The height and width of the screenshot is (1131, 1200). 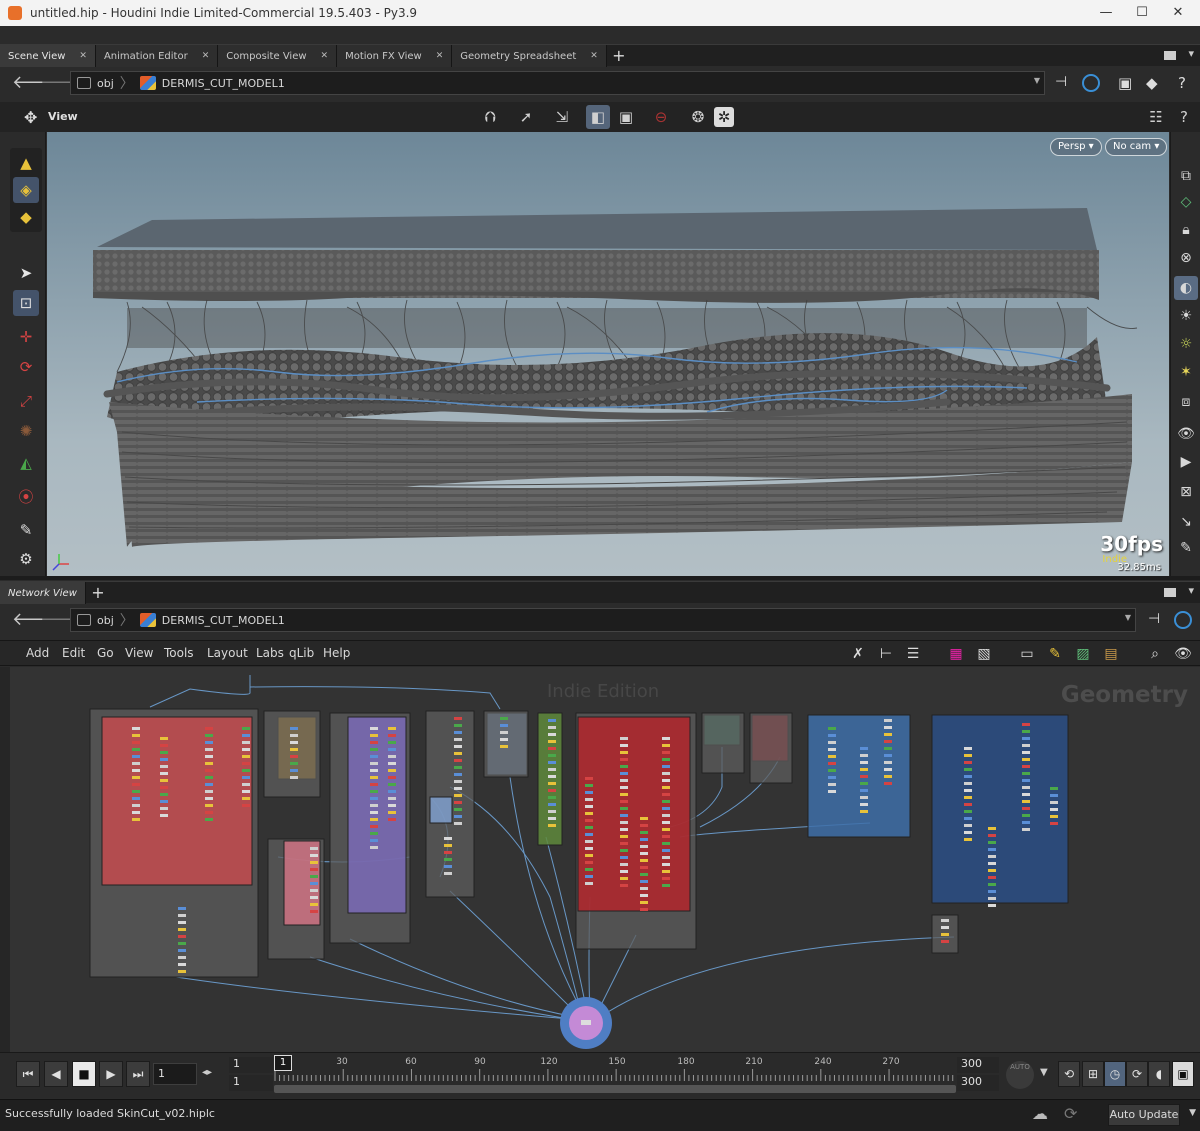 What do you see at coordinates (1091, 83) in the screenshot?
I see `link-icon` at bounding box center [1091, 83].